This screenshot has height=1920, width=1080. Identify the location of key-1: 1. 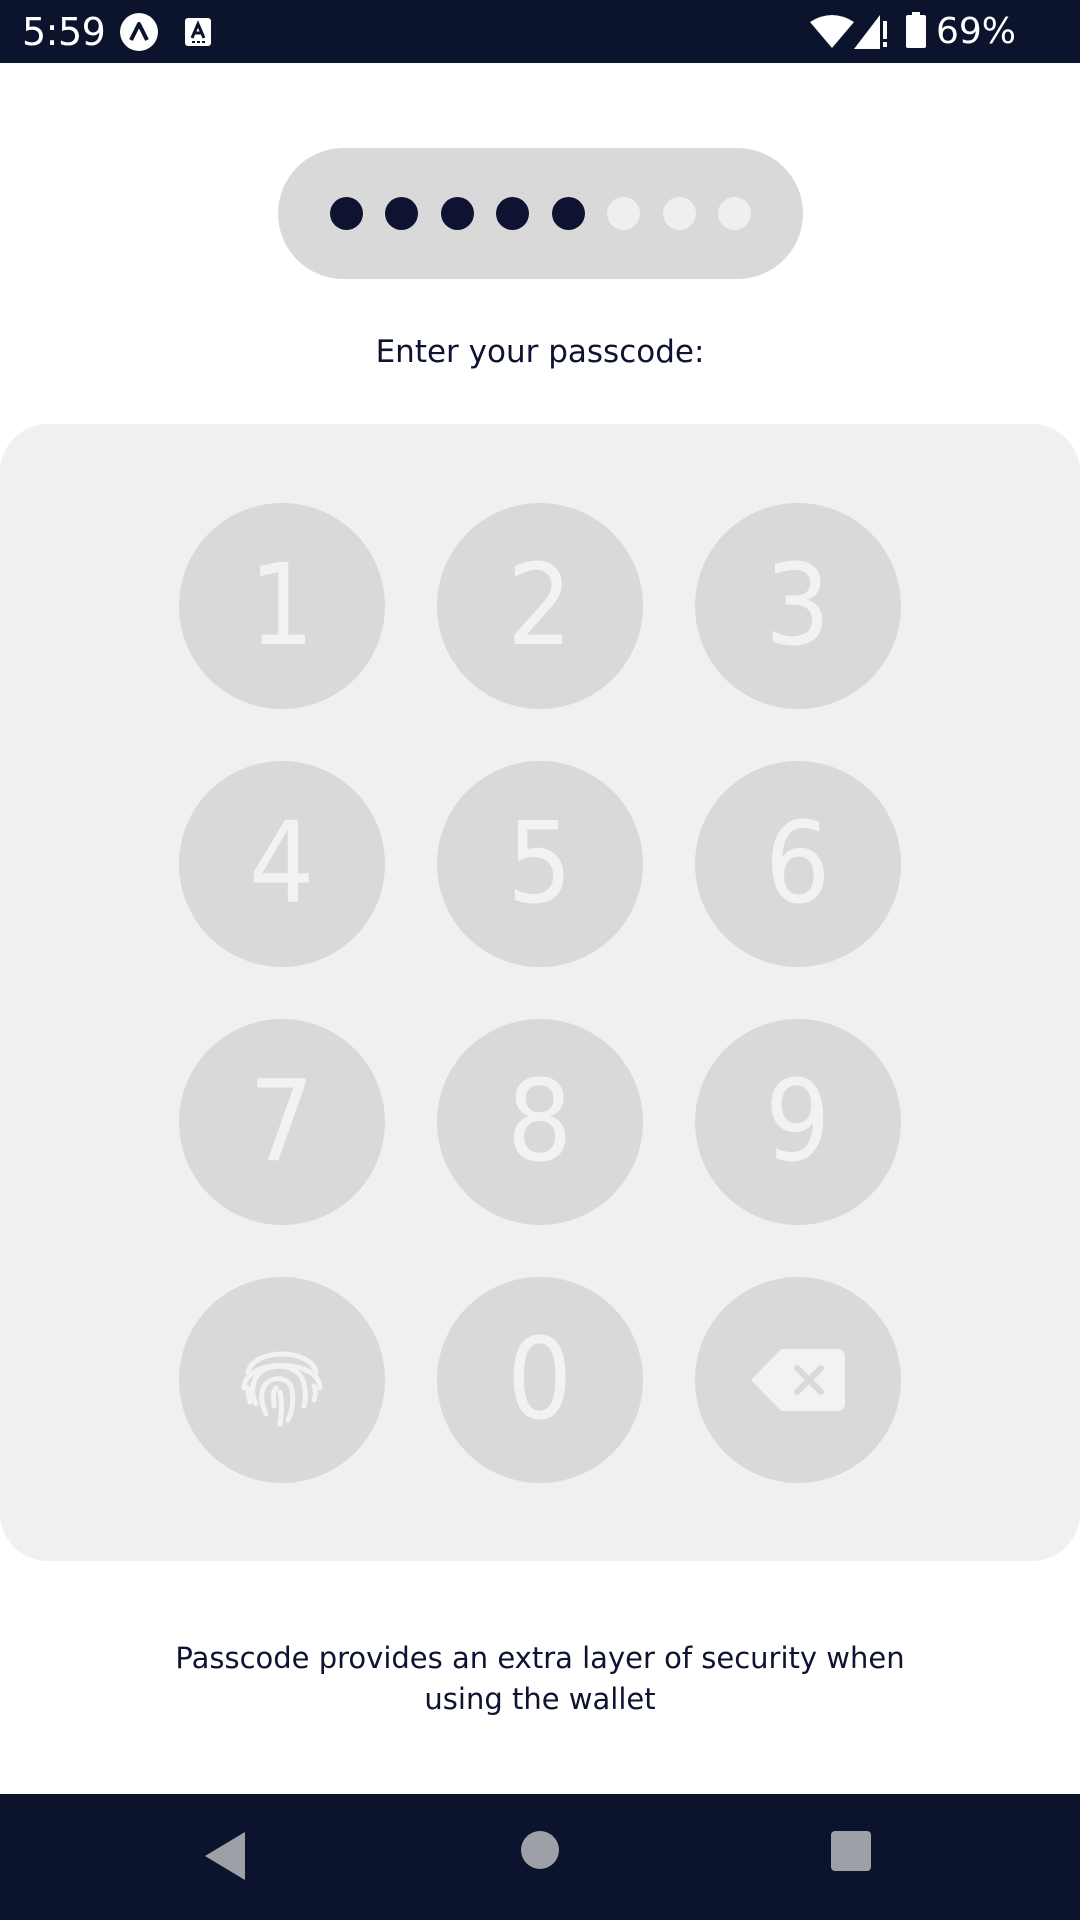
(282, 606).